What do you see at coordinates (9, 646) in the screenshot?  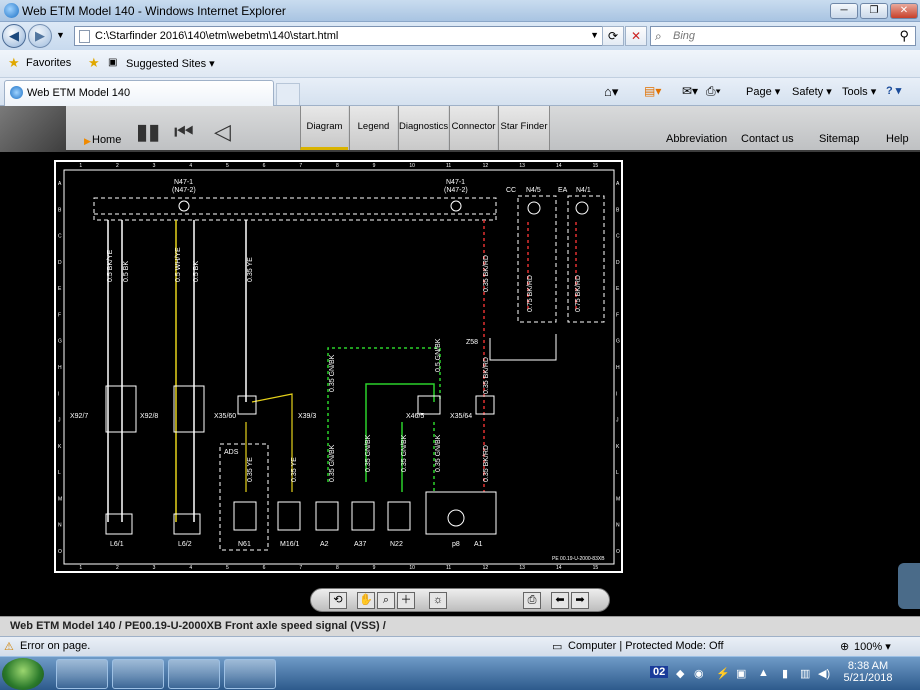 I see `warning-icon: ⚠` at bounding box center [9, 646].